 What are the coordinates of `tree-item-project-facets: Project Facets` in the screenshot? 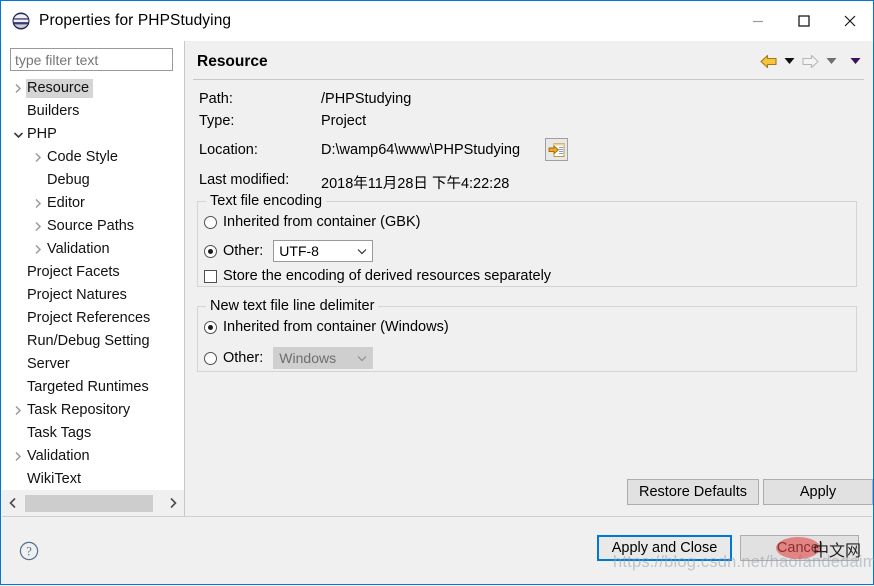 It's located at (93, 272).